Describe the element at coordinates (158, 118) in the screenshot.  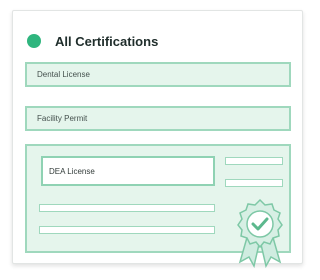
I see `cert-row-facility-permit: Facility Permit` at that location.